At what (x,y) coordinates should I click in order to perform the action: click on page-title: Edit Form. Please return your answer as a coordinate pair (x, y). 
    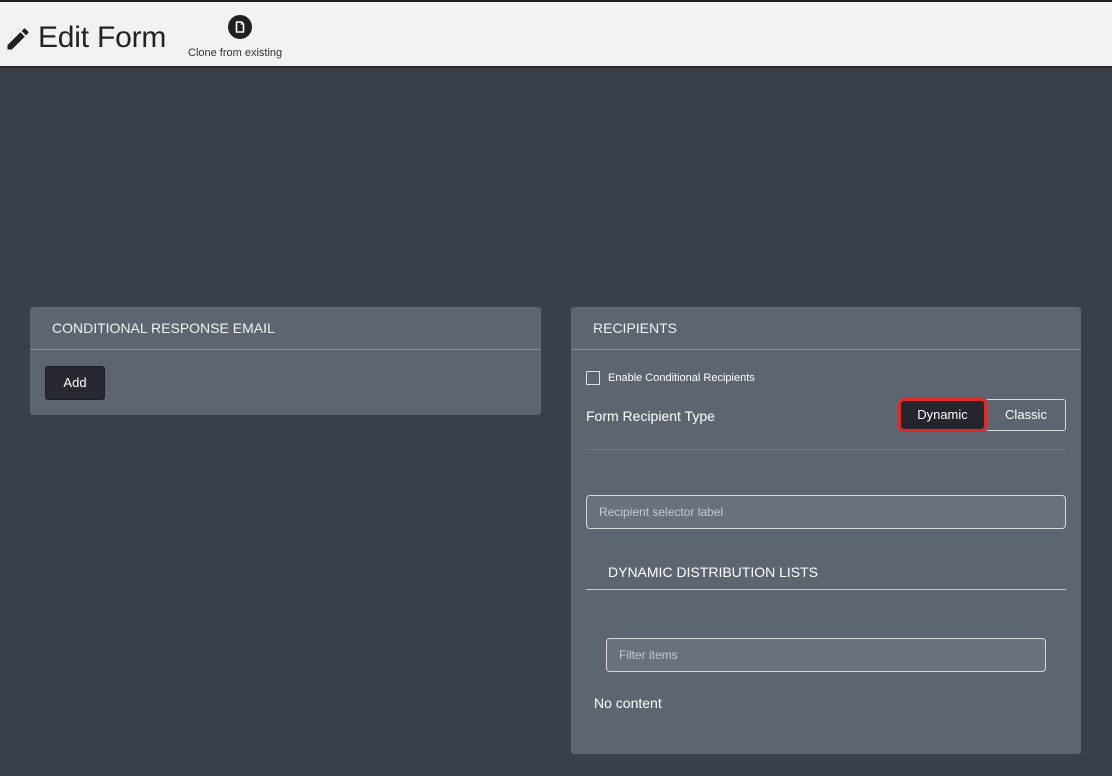
    Looking at the image, I should click on (102, 37).